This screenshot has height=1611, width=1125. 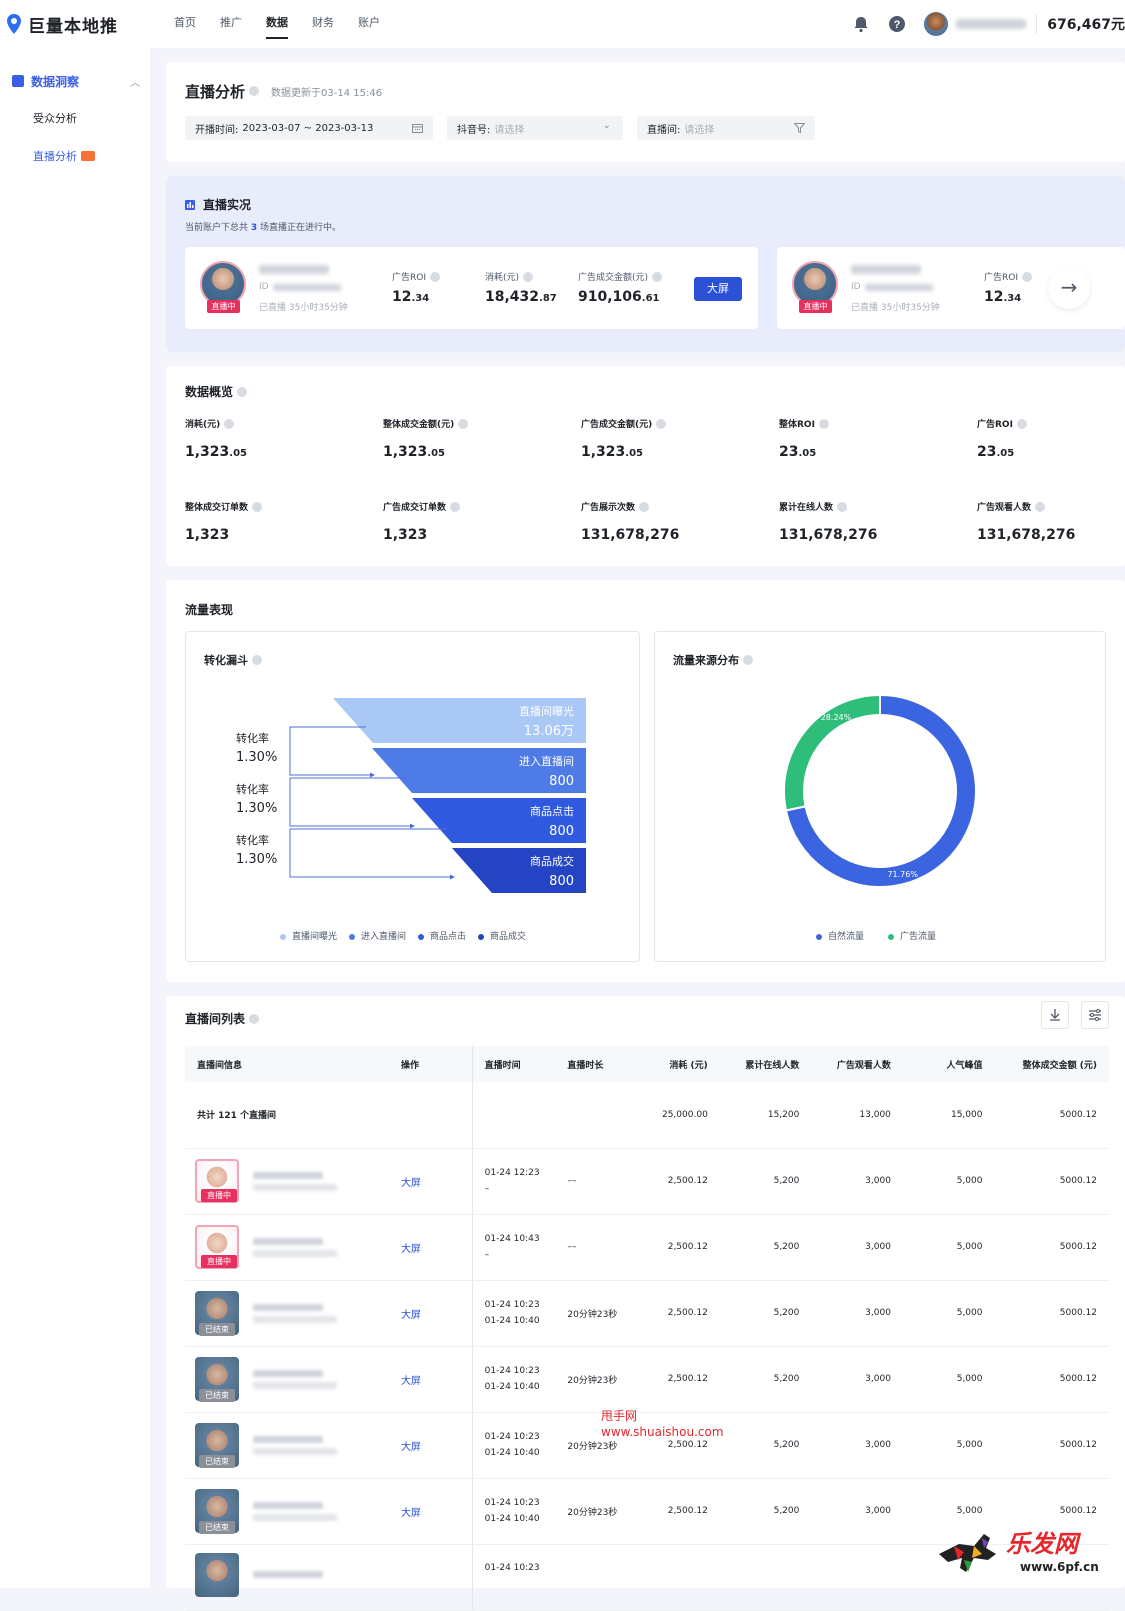 I want to click on live-room-filter: 直播间: 请选择, so click(x=726, y=128).